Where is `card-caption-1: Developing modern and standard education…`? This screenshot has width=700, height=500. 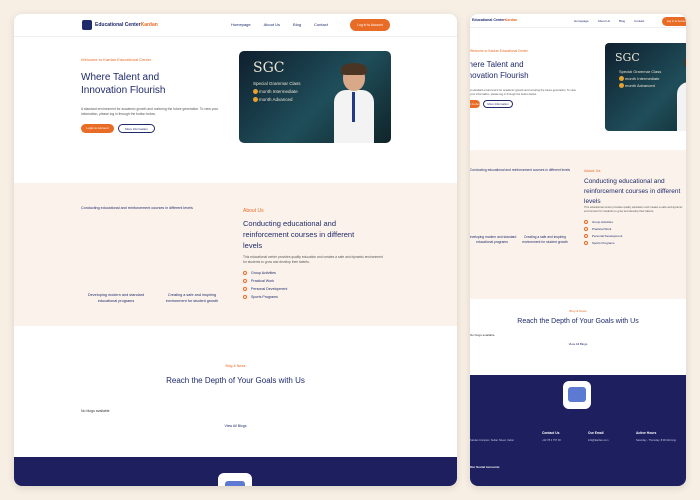
card-caption-1: Developing modern and standard education… is located at coordinates (116, 298).